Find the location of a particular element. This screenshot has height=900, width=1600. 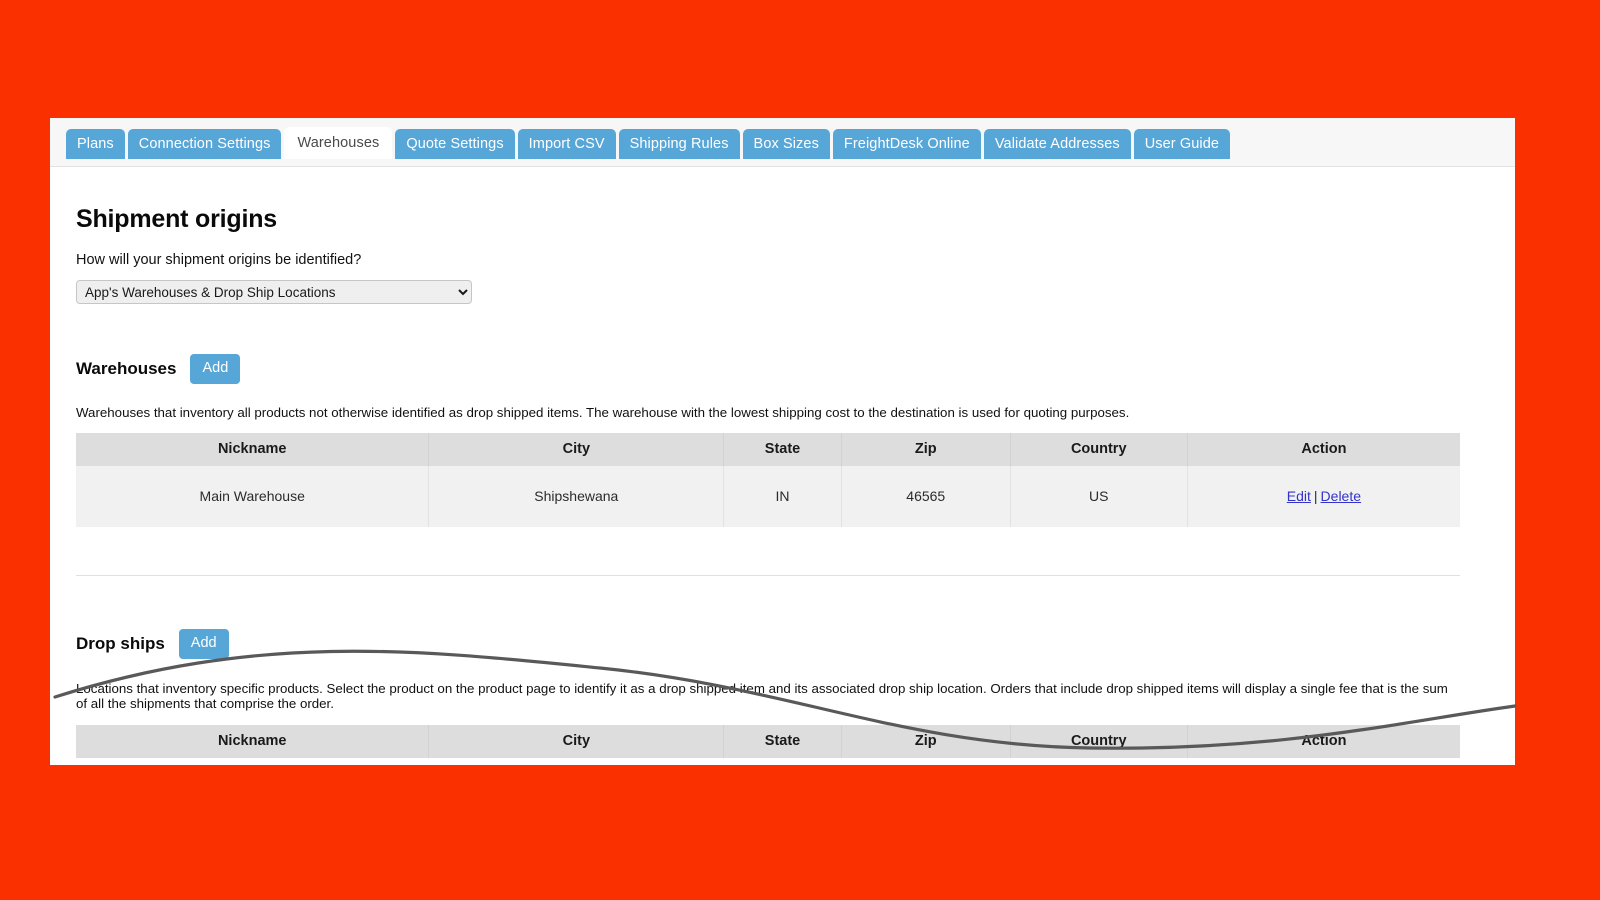

add-warehouse-button: Add is located at coordinates (215, 369).